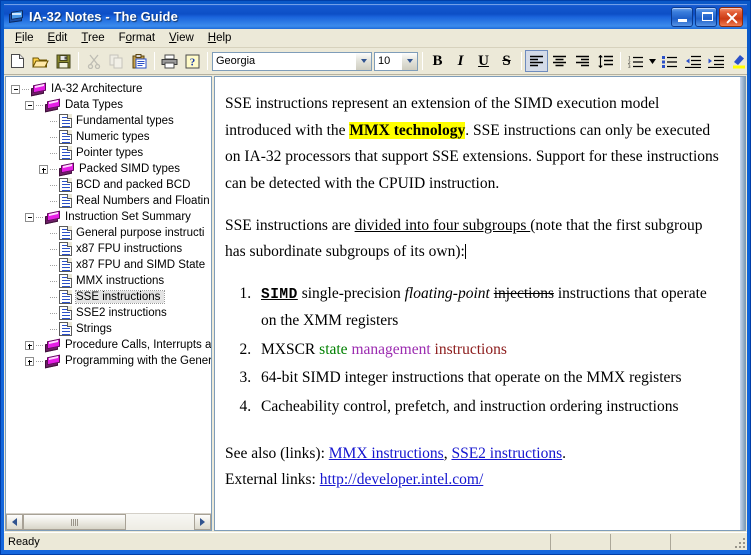  Describe the element at coordinates (742, 303) in the screenshot. I see `editor-vertical-scrollbar` at that location.